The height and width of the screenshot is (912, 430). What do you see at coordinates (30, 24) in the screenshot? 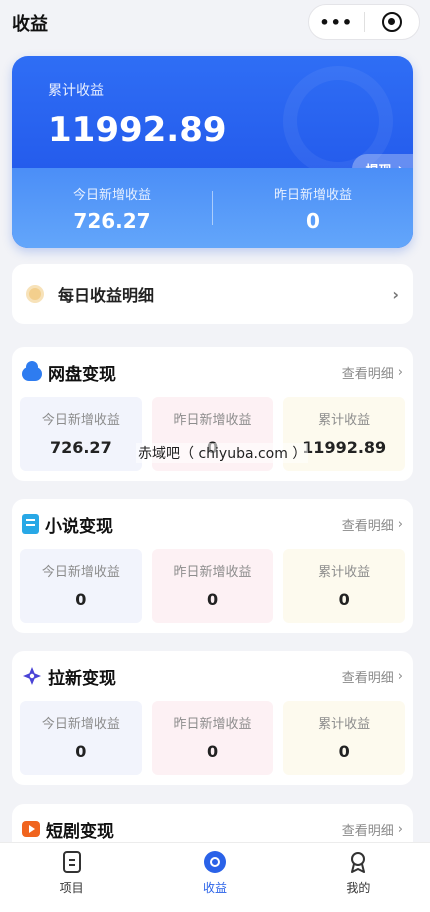
I see `page-title: 收益` at bounding box center [30, 24].